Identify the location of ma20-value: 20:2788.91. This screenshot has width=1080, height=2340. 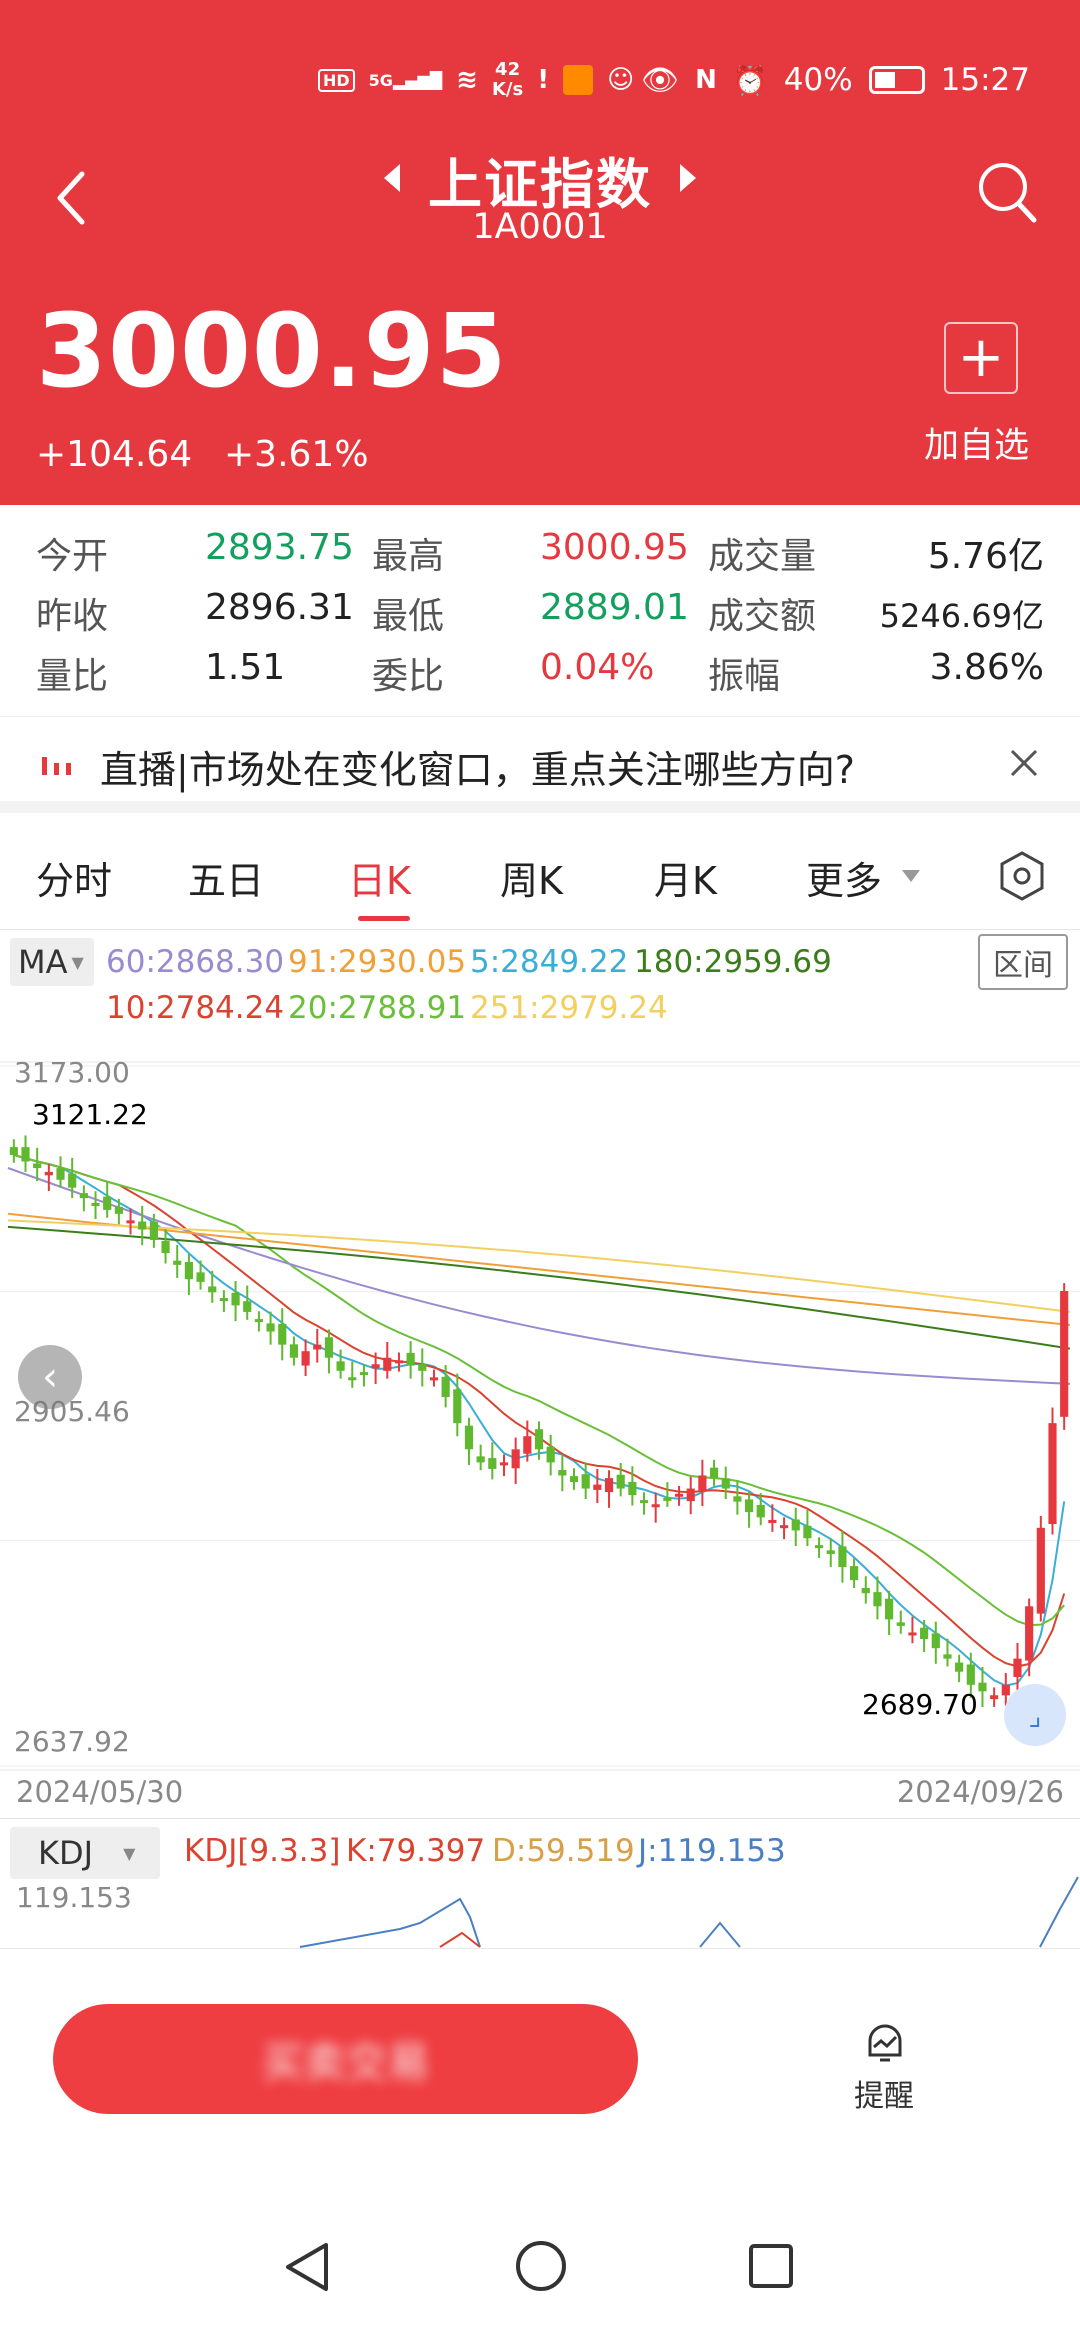
(377, 1008).